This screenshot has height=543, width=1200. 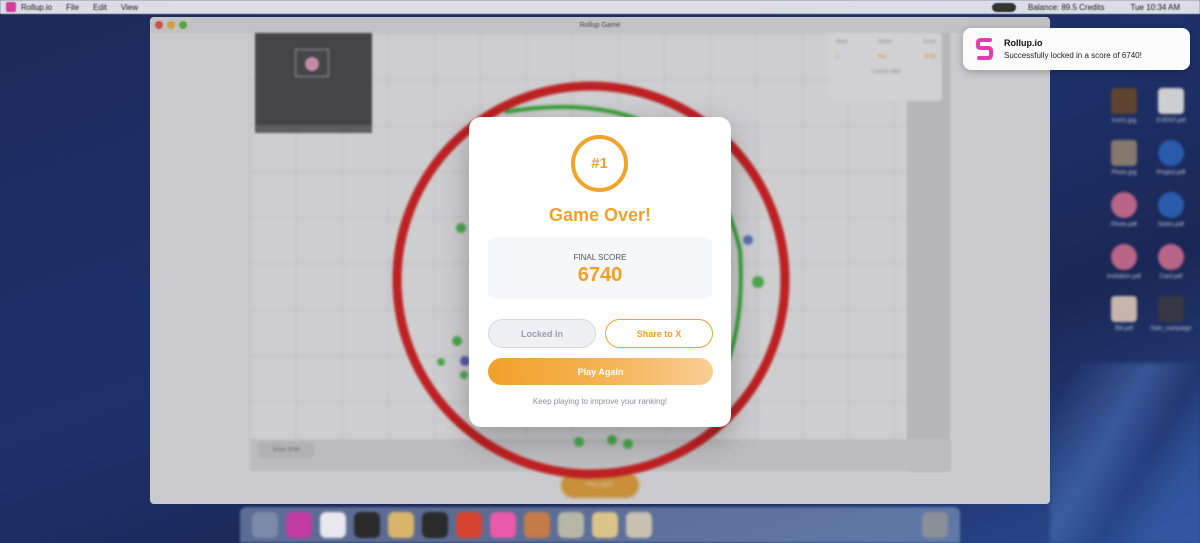 I want to click on rank-badge: #1, so click(x=599, y=163).